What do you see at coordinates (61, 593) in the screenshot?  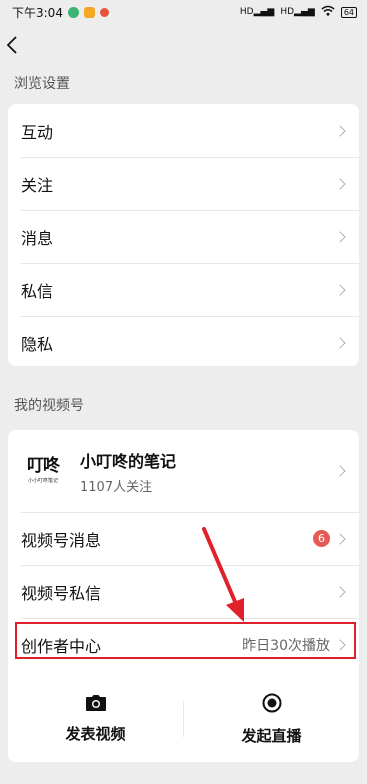 I see `channel-private-label: 视频号私信` at bounding box center [61, 593].